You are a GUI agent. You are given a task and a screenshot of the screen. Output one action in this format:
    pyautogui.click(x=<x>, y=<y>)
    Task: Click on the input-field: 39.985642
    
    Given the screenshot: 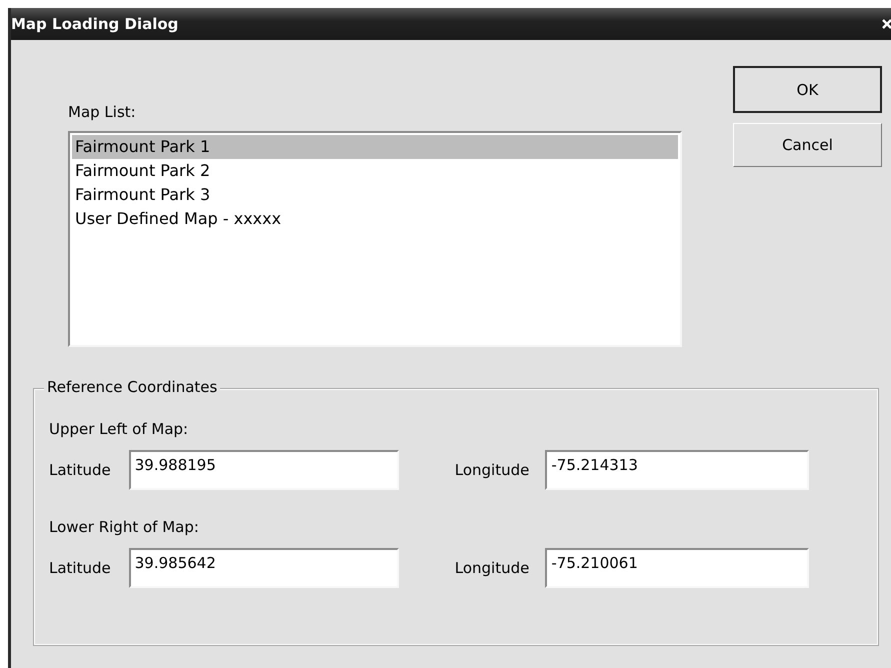 What is the action you would take?
    pyautogui.click(x=263, y=568)
    